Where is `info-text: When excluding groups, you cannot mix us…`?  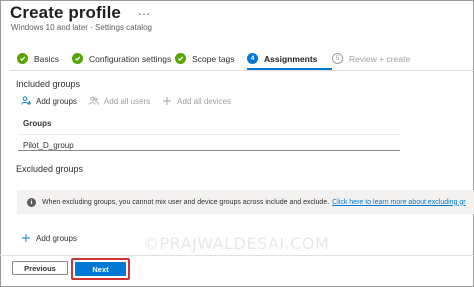 info-text: When excluding groups, you cannot mix us… is located at coordinates (186, 202).